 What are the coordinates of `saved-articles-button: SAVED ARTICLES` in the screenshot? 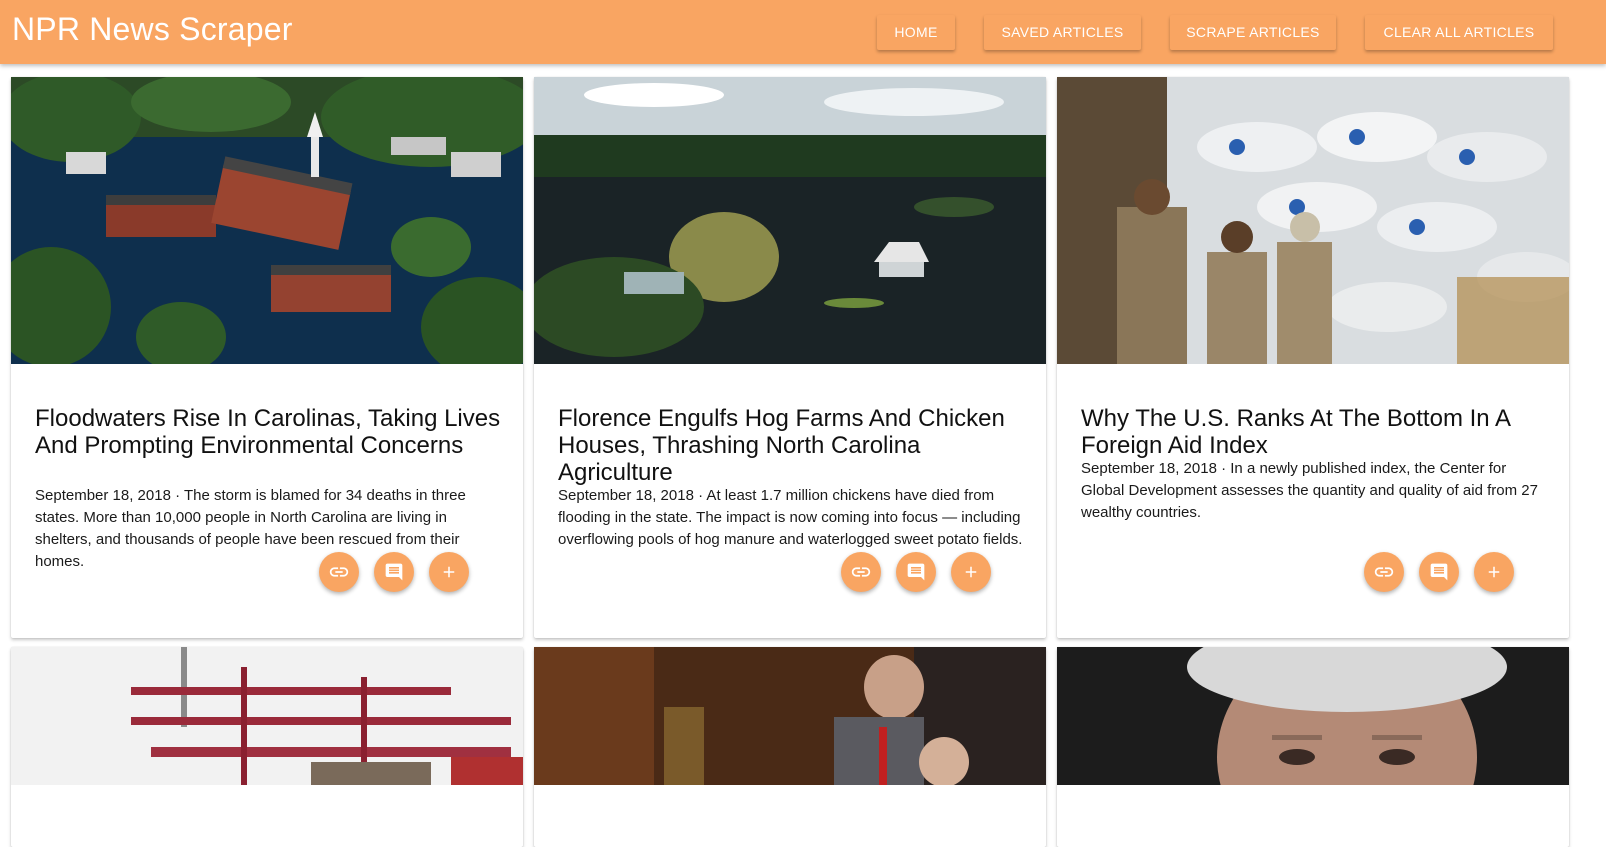 It's located at (1062, 32).